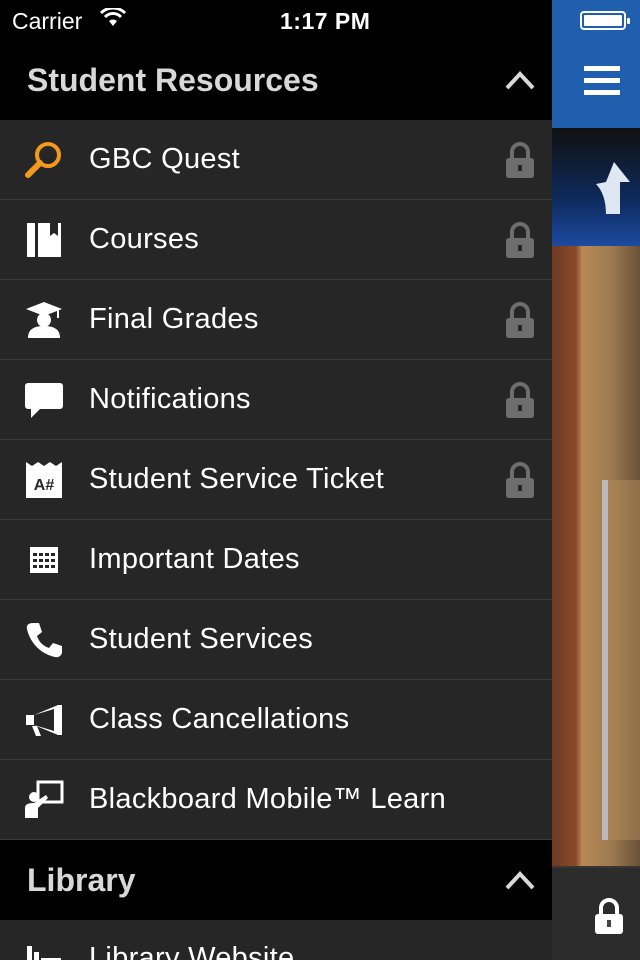 This screenshot has width=640, height=960. What do you see at coordinates (81, 879) in the screenshot?
I see `section-title: Library` at bounding box center [81, 879].